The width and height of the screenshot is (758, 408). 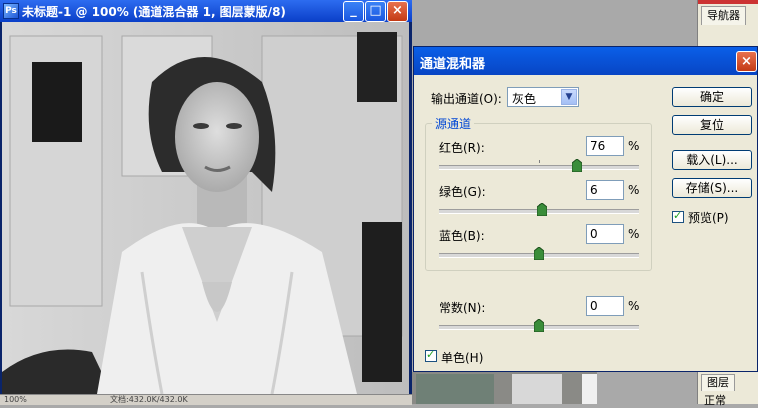 I want to click on photoshop-doc-icon: Ps, so click(x=11, y=11).